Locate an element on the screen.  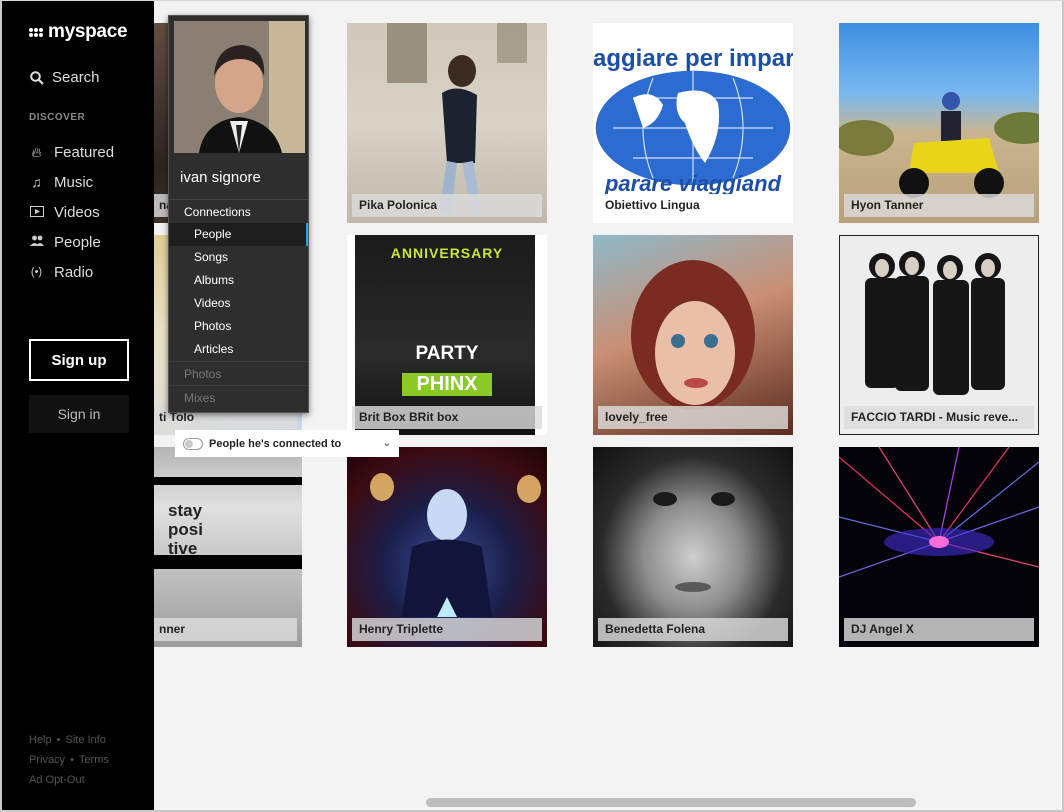
profile-photo: ANNIVERSARY PARTY PHINX is located at coordinates (447, 335).